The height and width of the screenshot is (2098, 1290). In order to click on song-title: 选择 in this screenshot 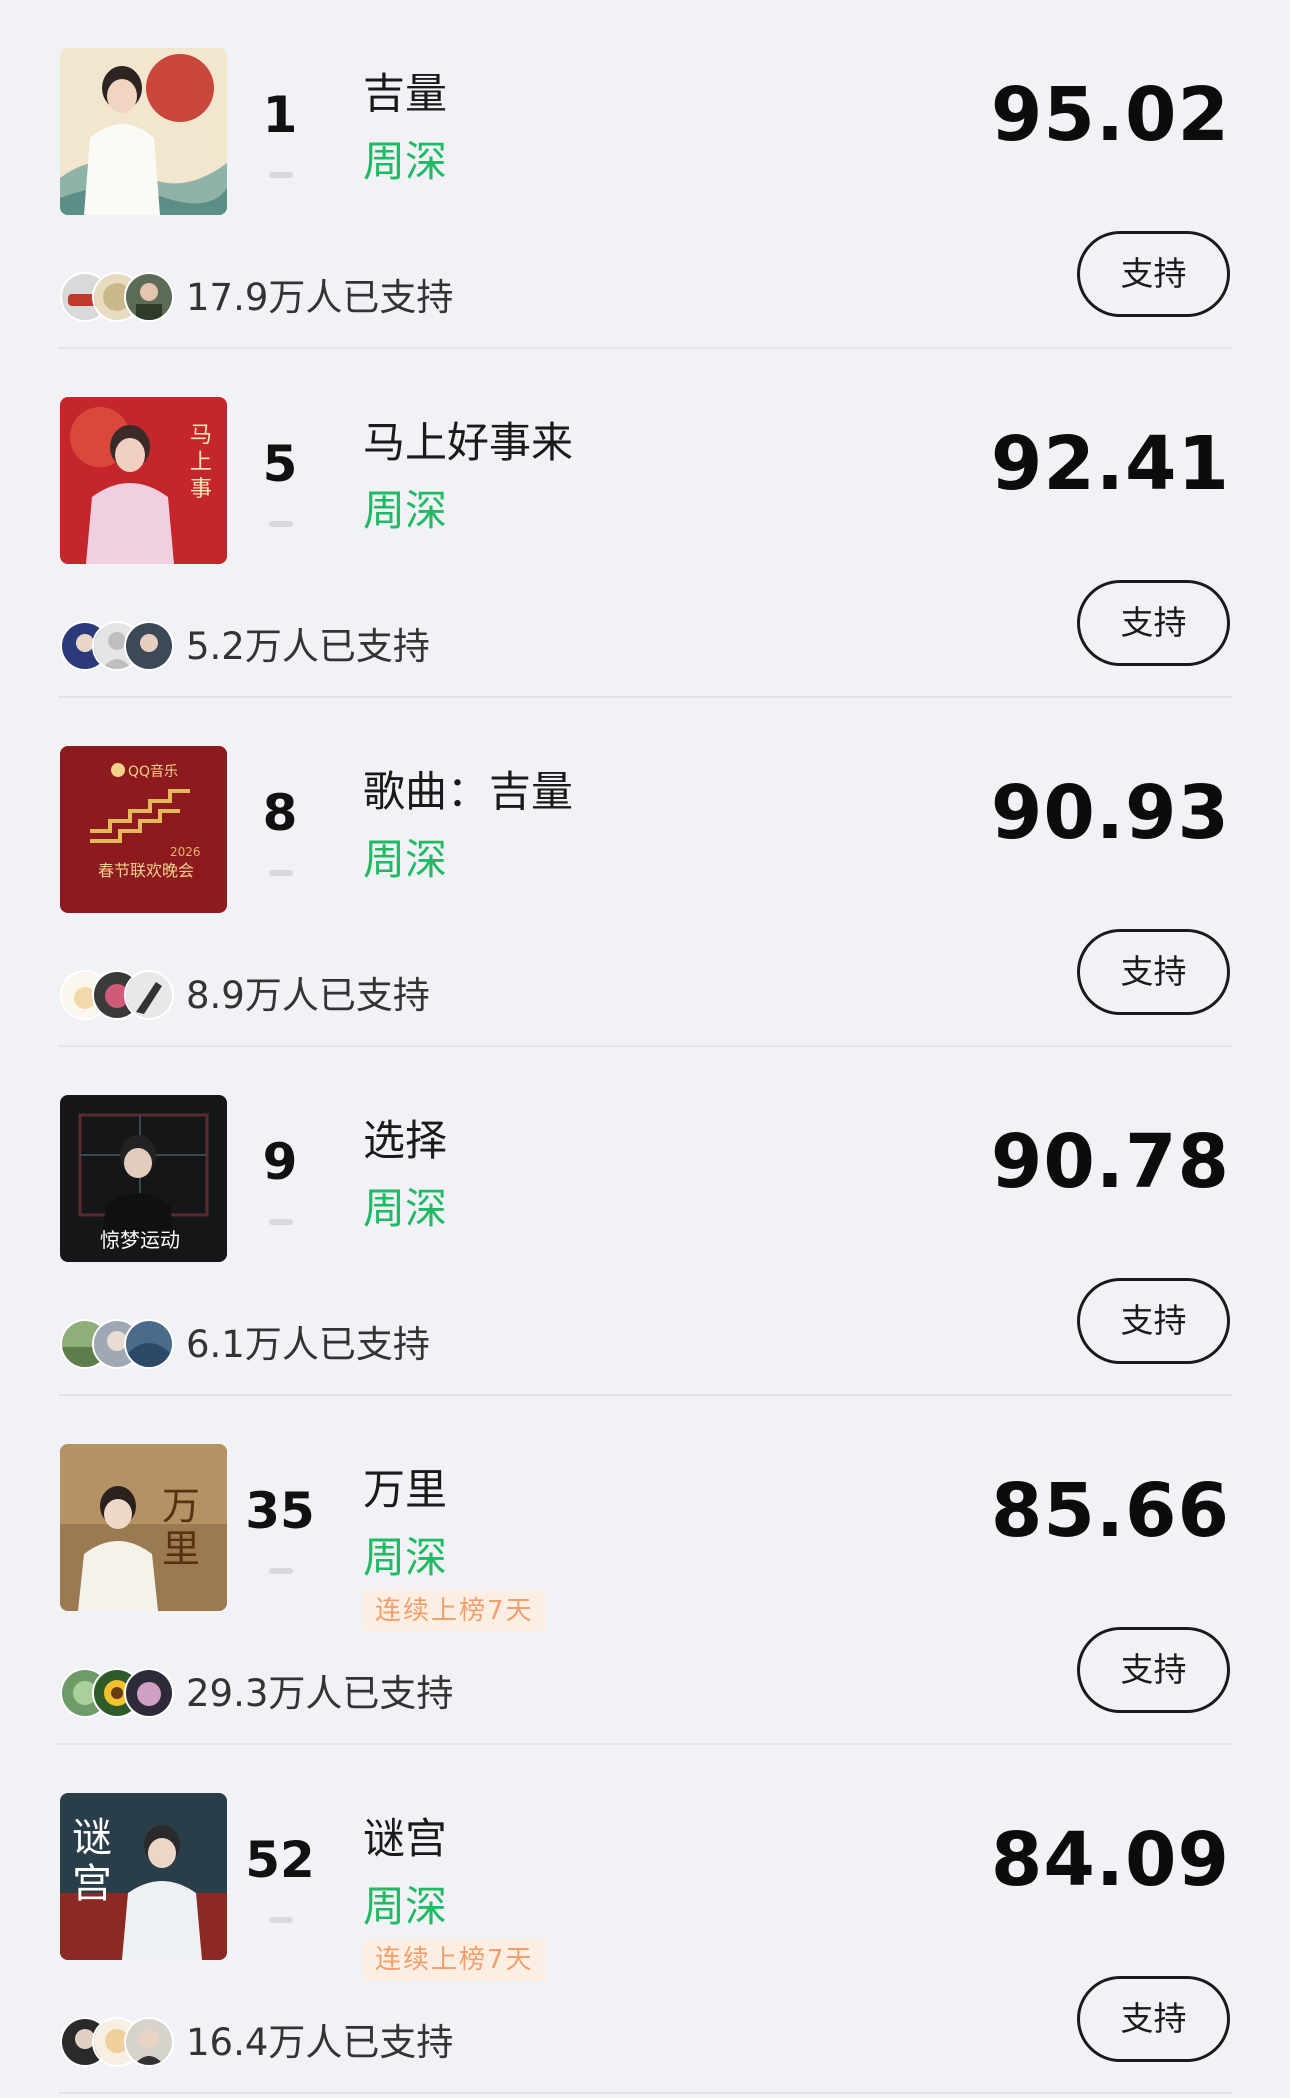, I will do `click(405, 1141)`.